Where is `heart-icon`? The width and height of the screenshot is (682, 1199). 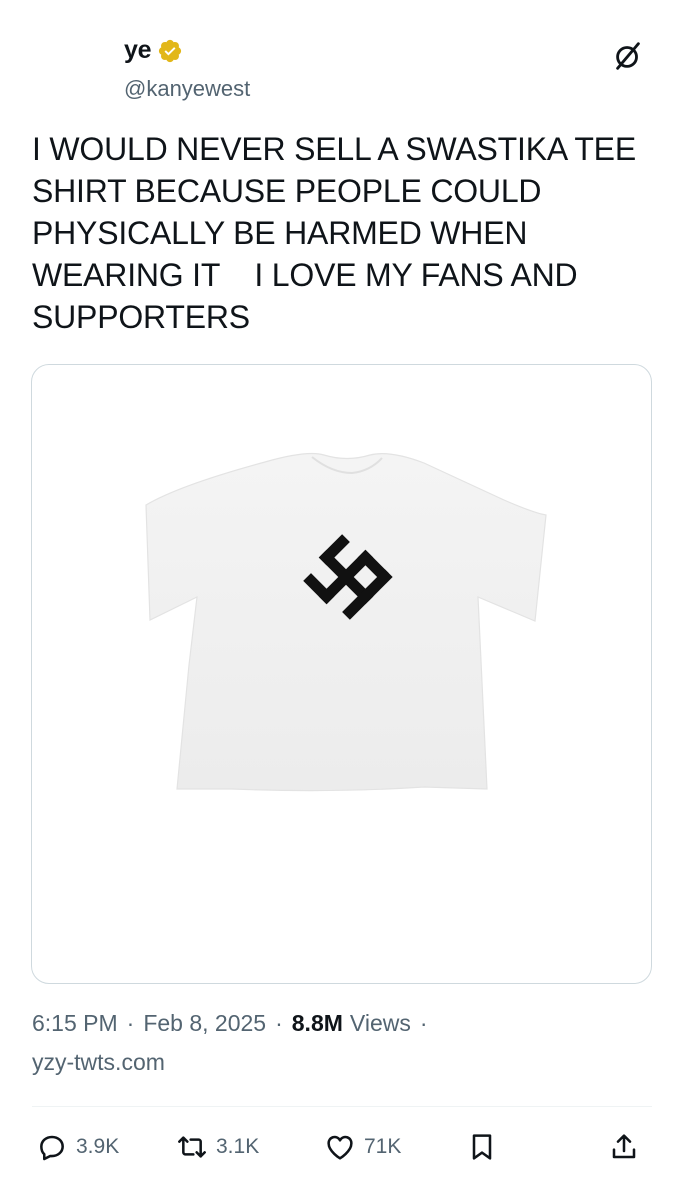
heart-icon is located at coordinates (340, 1147).